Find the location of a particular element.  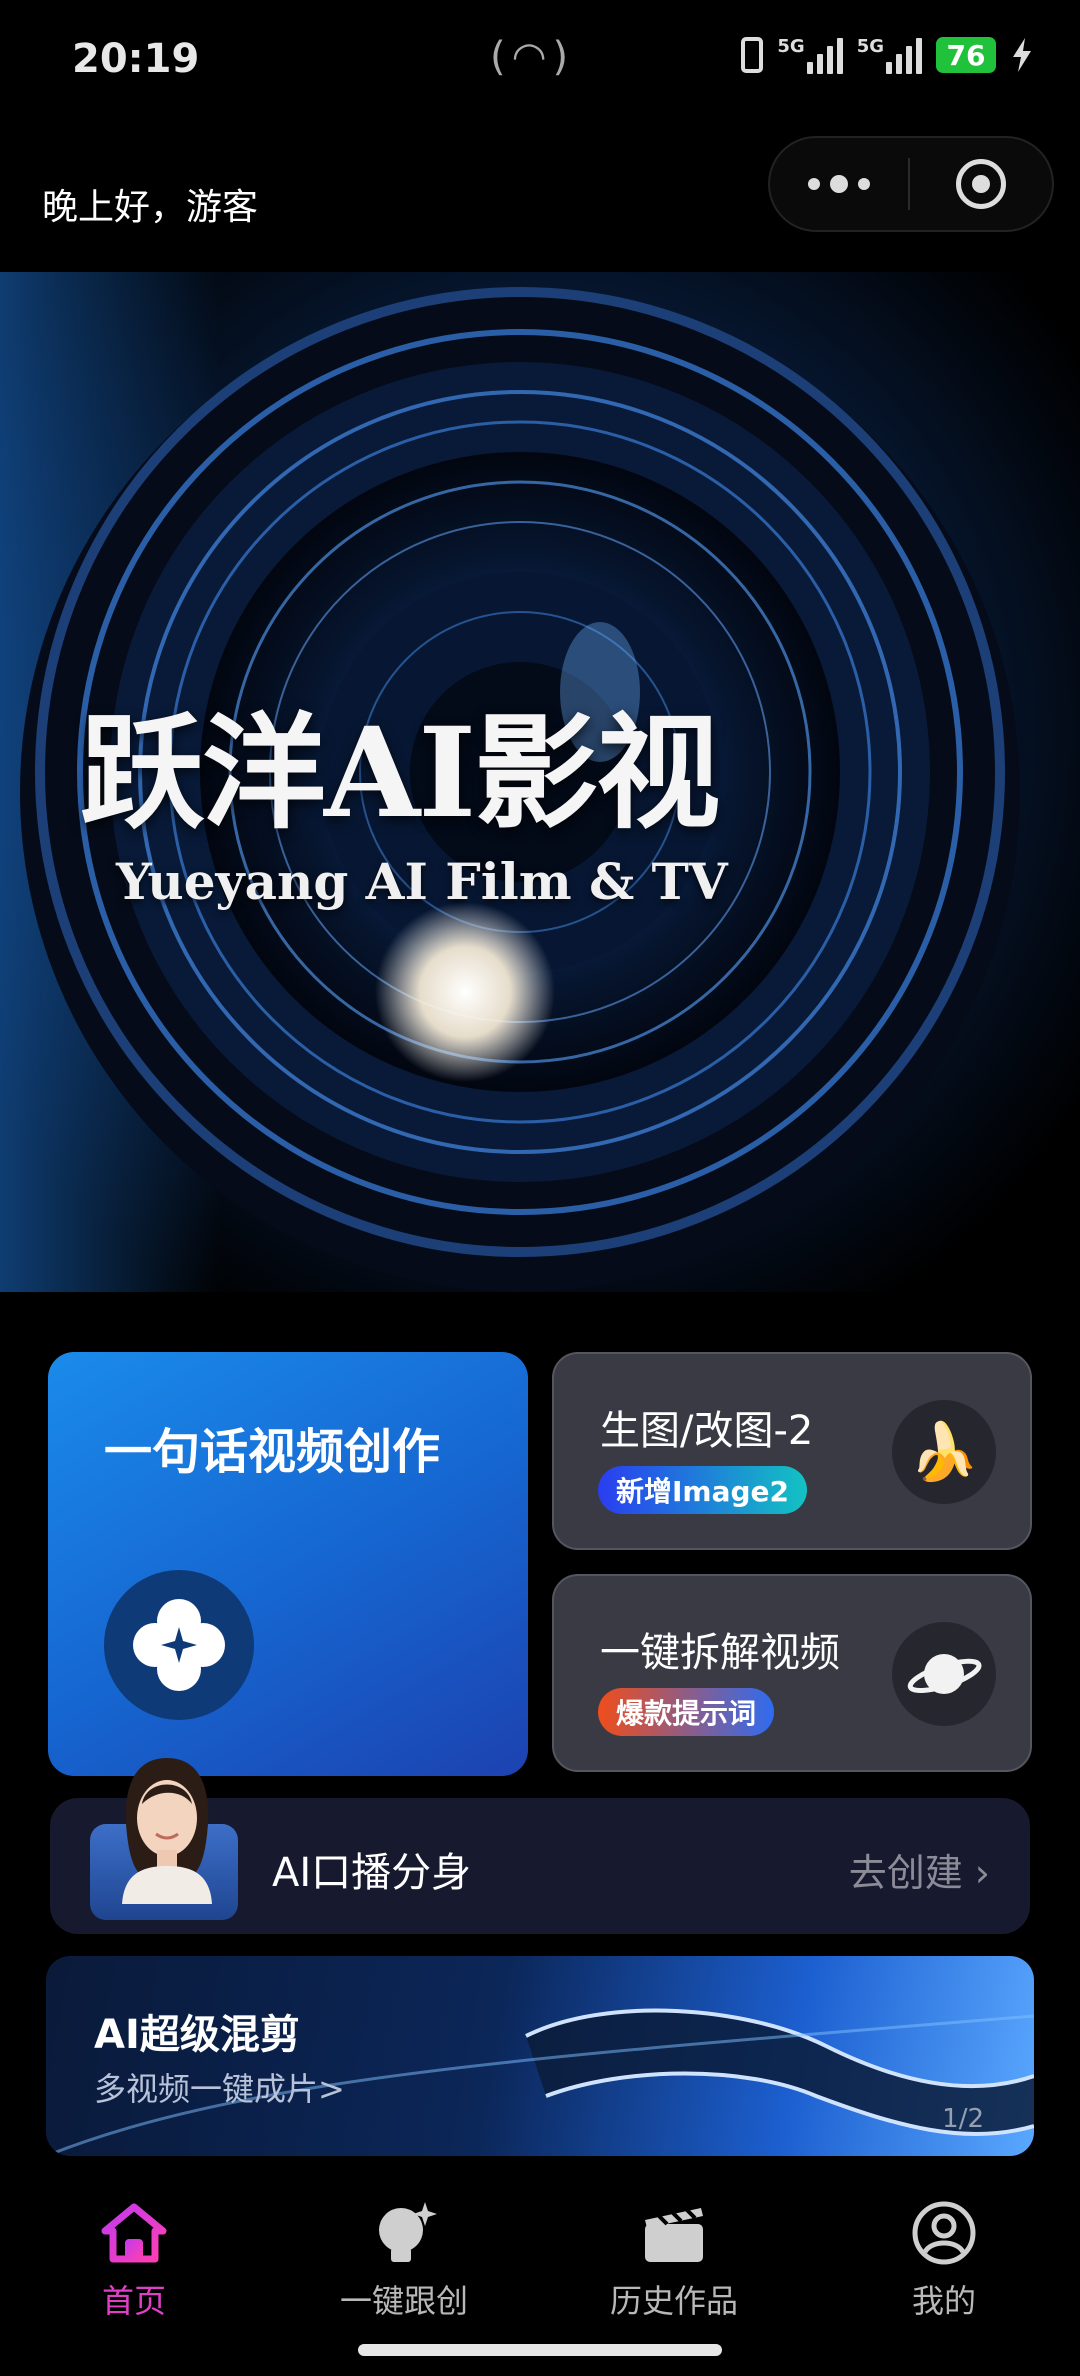

target-icon is located at coordinates (981, 184).